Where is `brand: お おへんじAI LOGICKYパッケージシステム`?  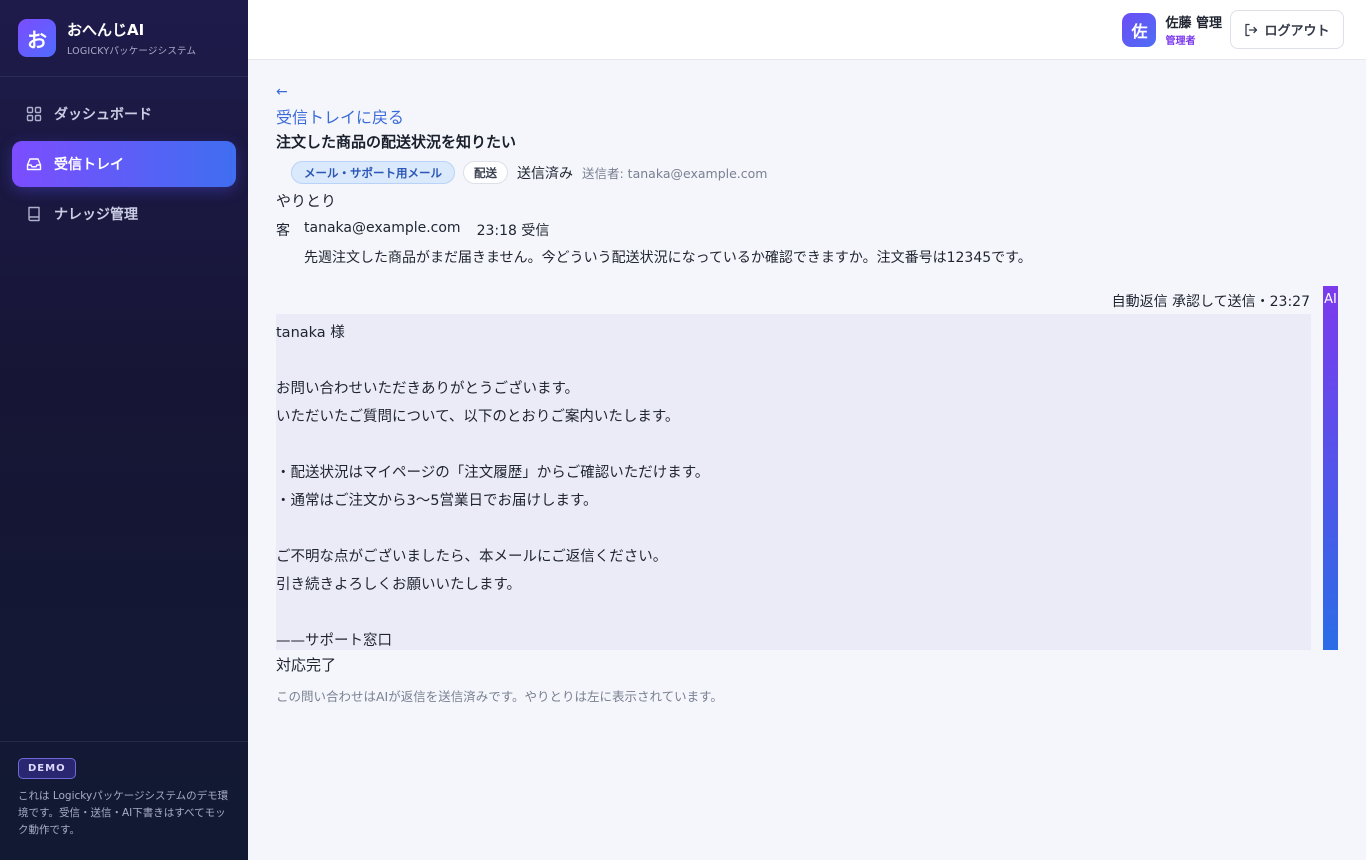
brand: お おへんじAI LOGICKYパッケージシステム is located at coordinates (124, 38).